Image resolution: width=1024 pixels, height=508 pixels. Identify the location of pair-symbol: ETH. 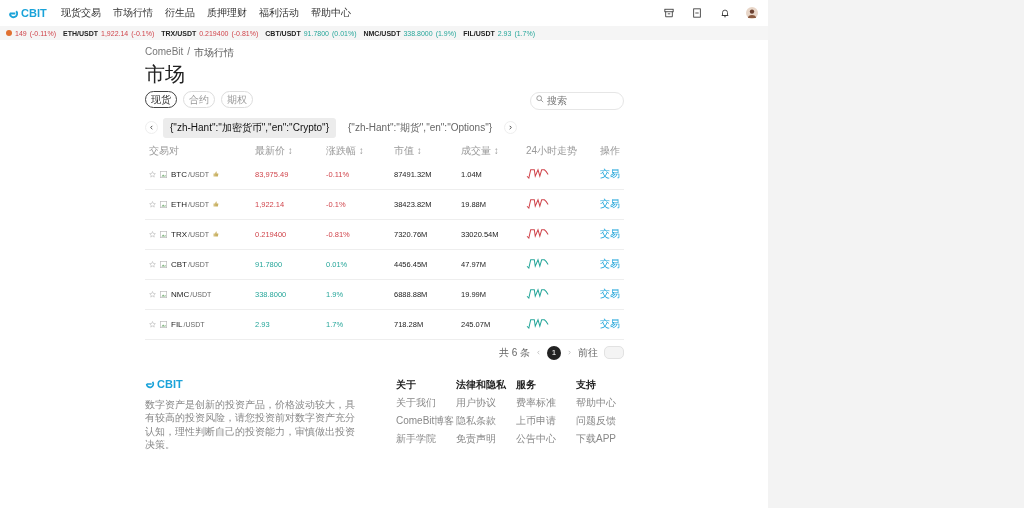
(179, 204).